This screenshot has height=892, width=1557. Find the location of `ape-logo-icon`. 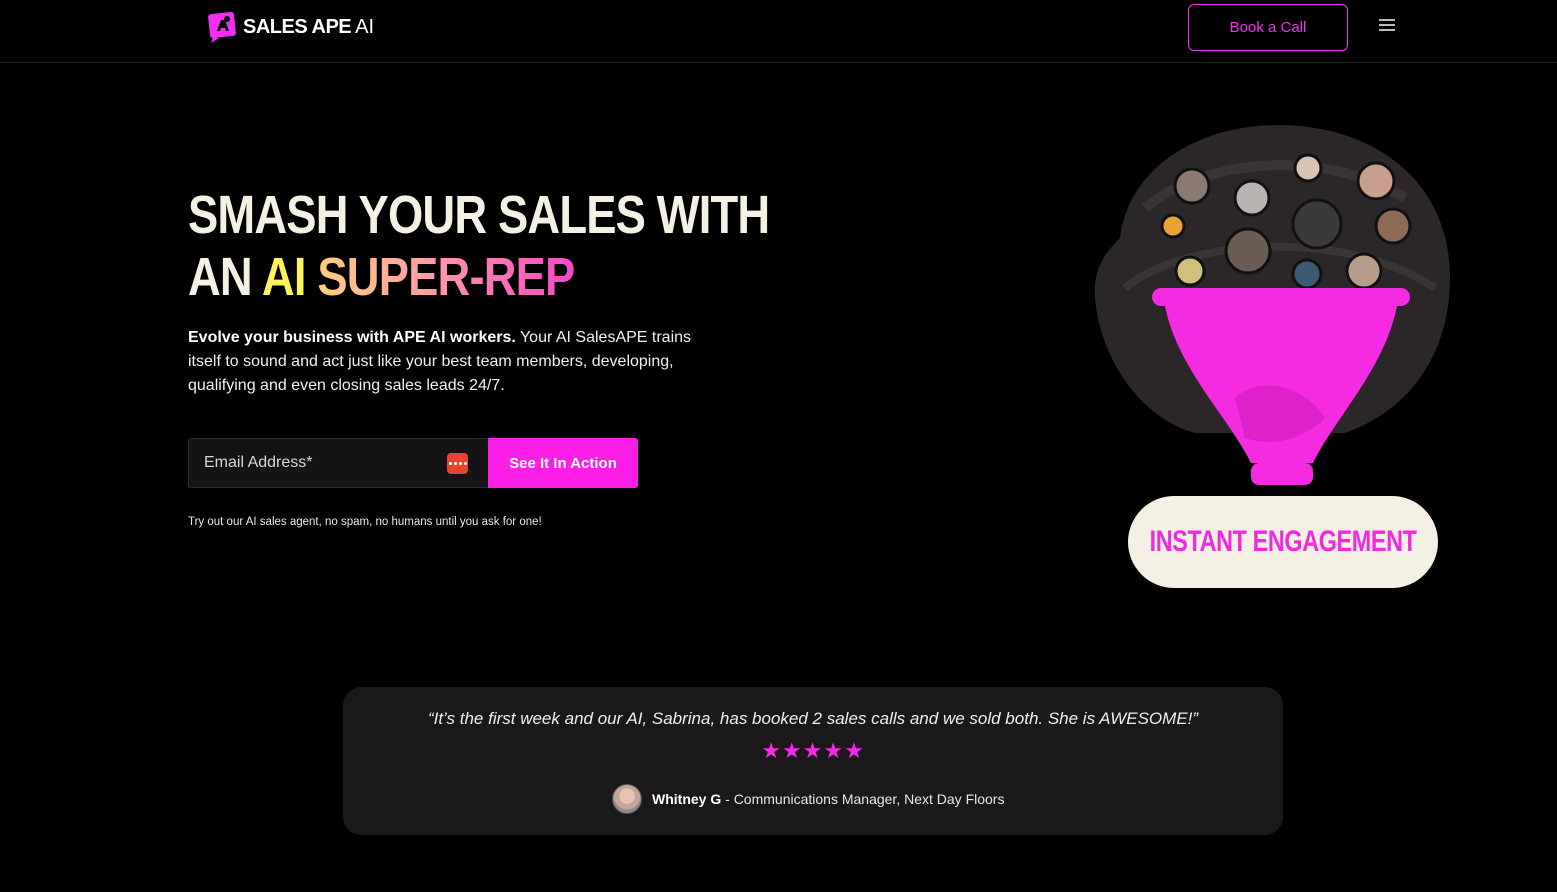

ape-logo-icon is located at coordinates (222, 27).